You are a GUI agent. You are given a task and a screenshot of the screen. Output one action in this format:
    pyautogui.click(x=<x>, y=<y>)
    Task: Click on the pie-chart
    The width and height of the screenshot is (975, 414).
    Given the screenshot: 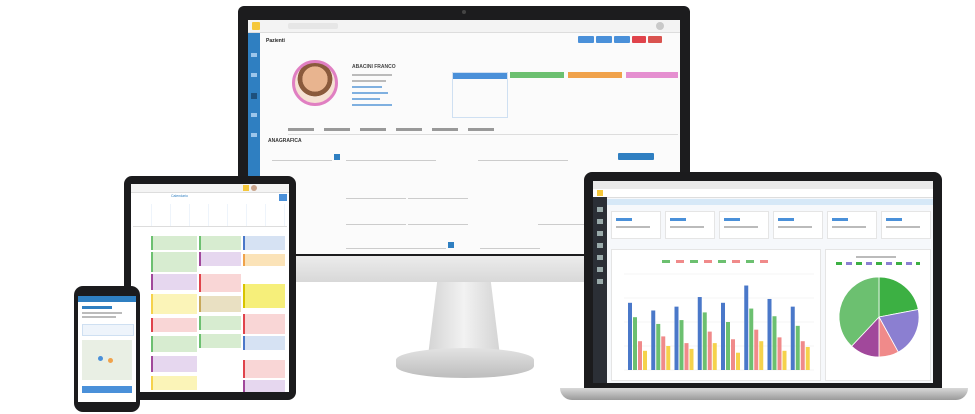 What is the action you would take?
    pyautogui.click(x=879, y=317)
    